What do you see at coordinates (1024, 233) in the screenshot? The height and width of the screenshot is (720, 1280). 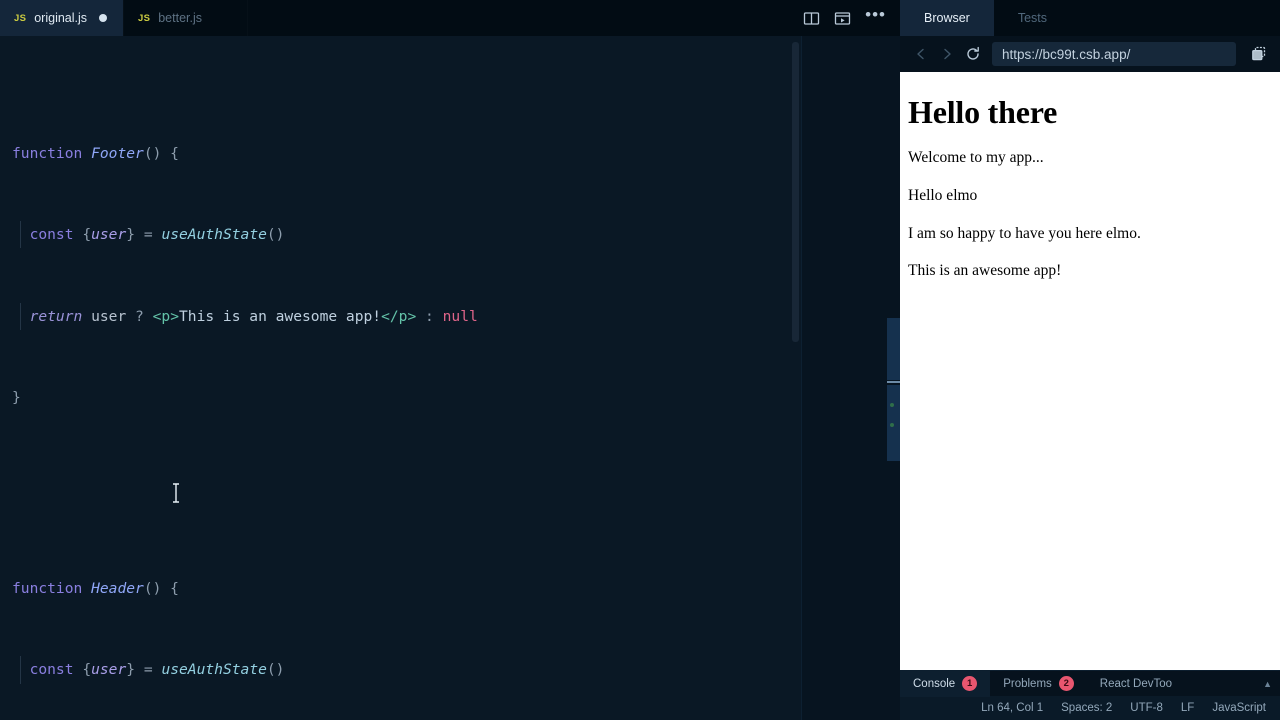 I see `preview-paragraph: I am so happy to have you here elmo.` at bounding box center [1024, 233].